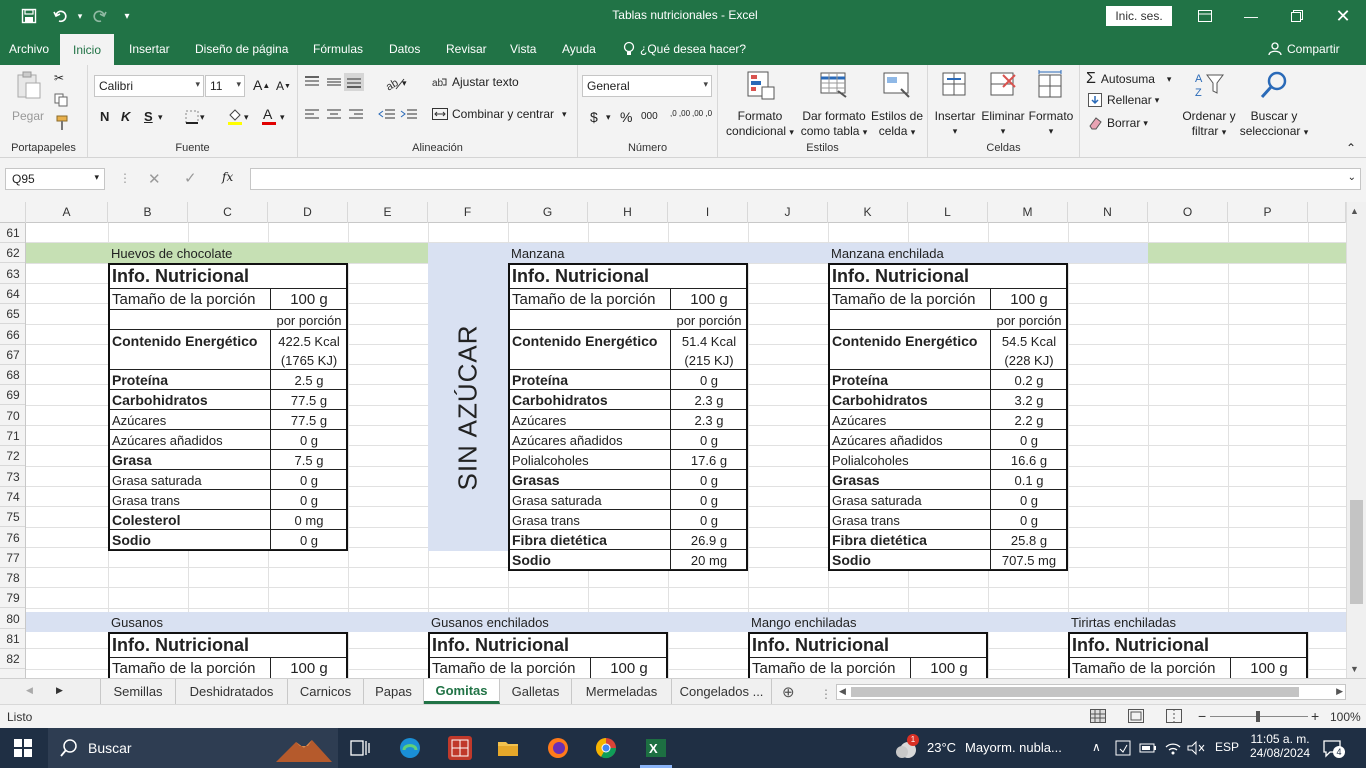 This screenshot has height=768, width=1366. Describe the element at coordinates (684, 48) in the screenshot. I see `tell-me-search: ¿Qué desea hacer?` at that location.